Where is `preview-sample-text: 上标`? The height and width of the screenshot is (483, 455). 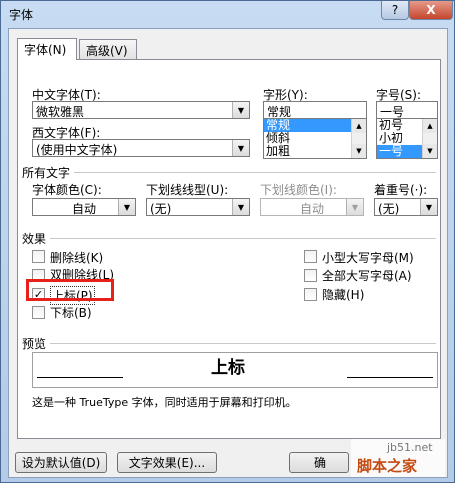 preview-sample-text: 上标 is located at coordinates (228, 368).